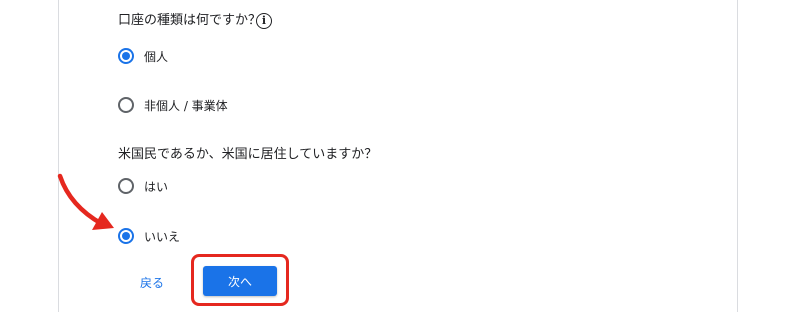  Describe the element at coordinates (58, 156) in the screenshot. I see `panel-border-left` at that location.